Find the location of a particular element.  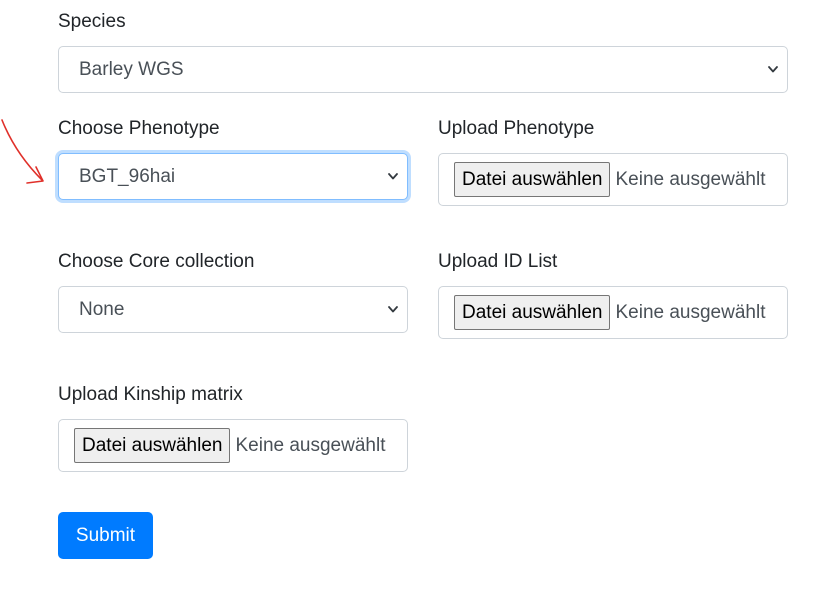

upload-id-list-label: Upload ID List is located at coordinates (498, 261).